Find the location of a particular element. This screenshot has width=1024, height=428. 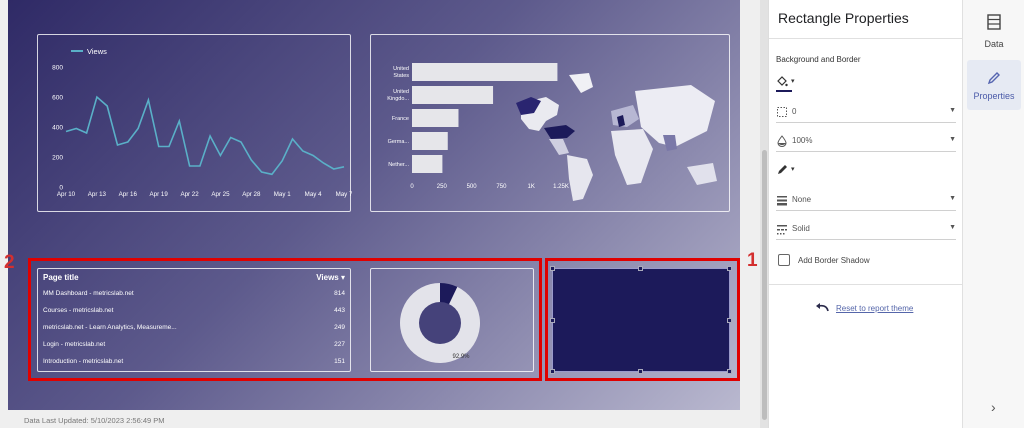

section-label: Background and Border is located at coordinates (818, 59).